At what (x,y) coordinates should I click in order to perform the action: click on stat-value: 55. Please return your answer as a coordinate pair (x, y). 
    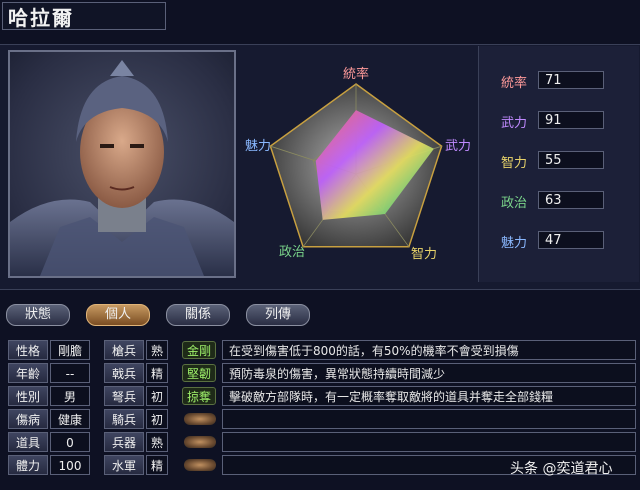
    Looking at the image, I should click on (571, 160).